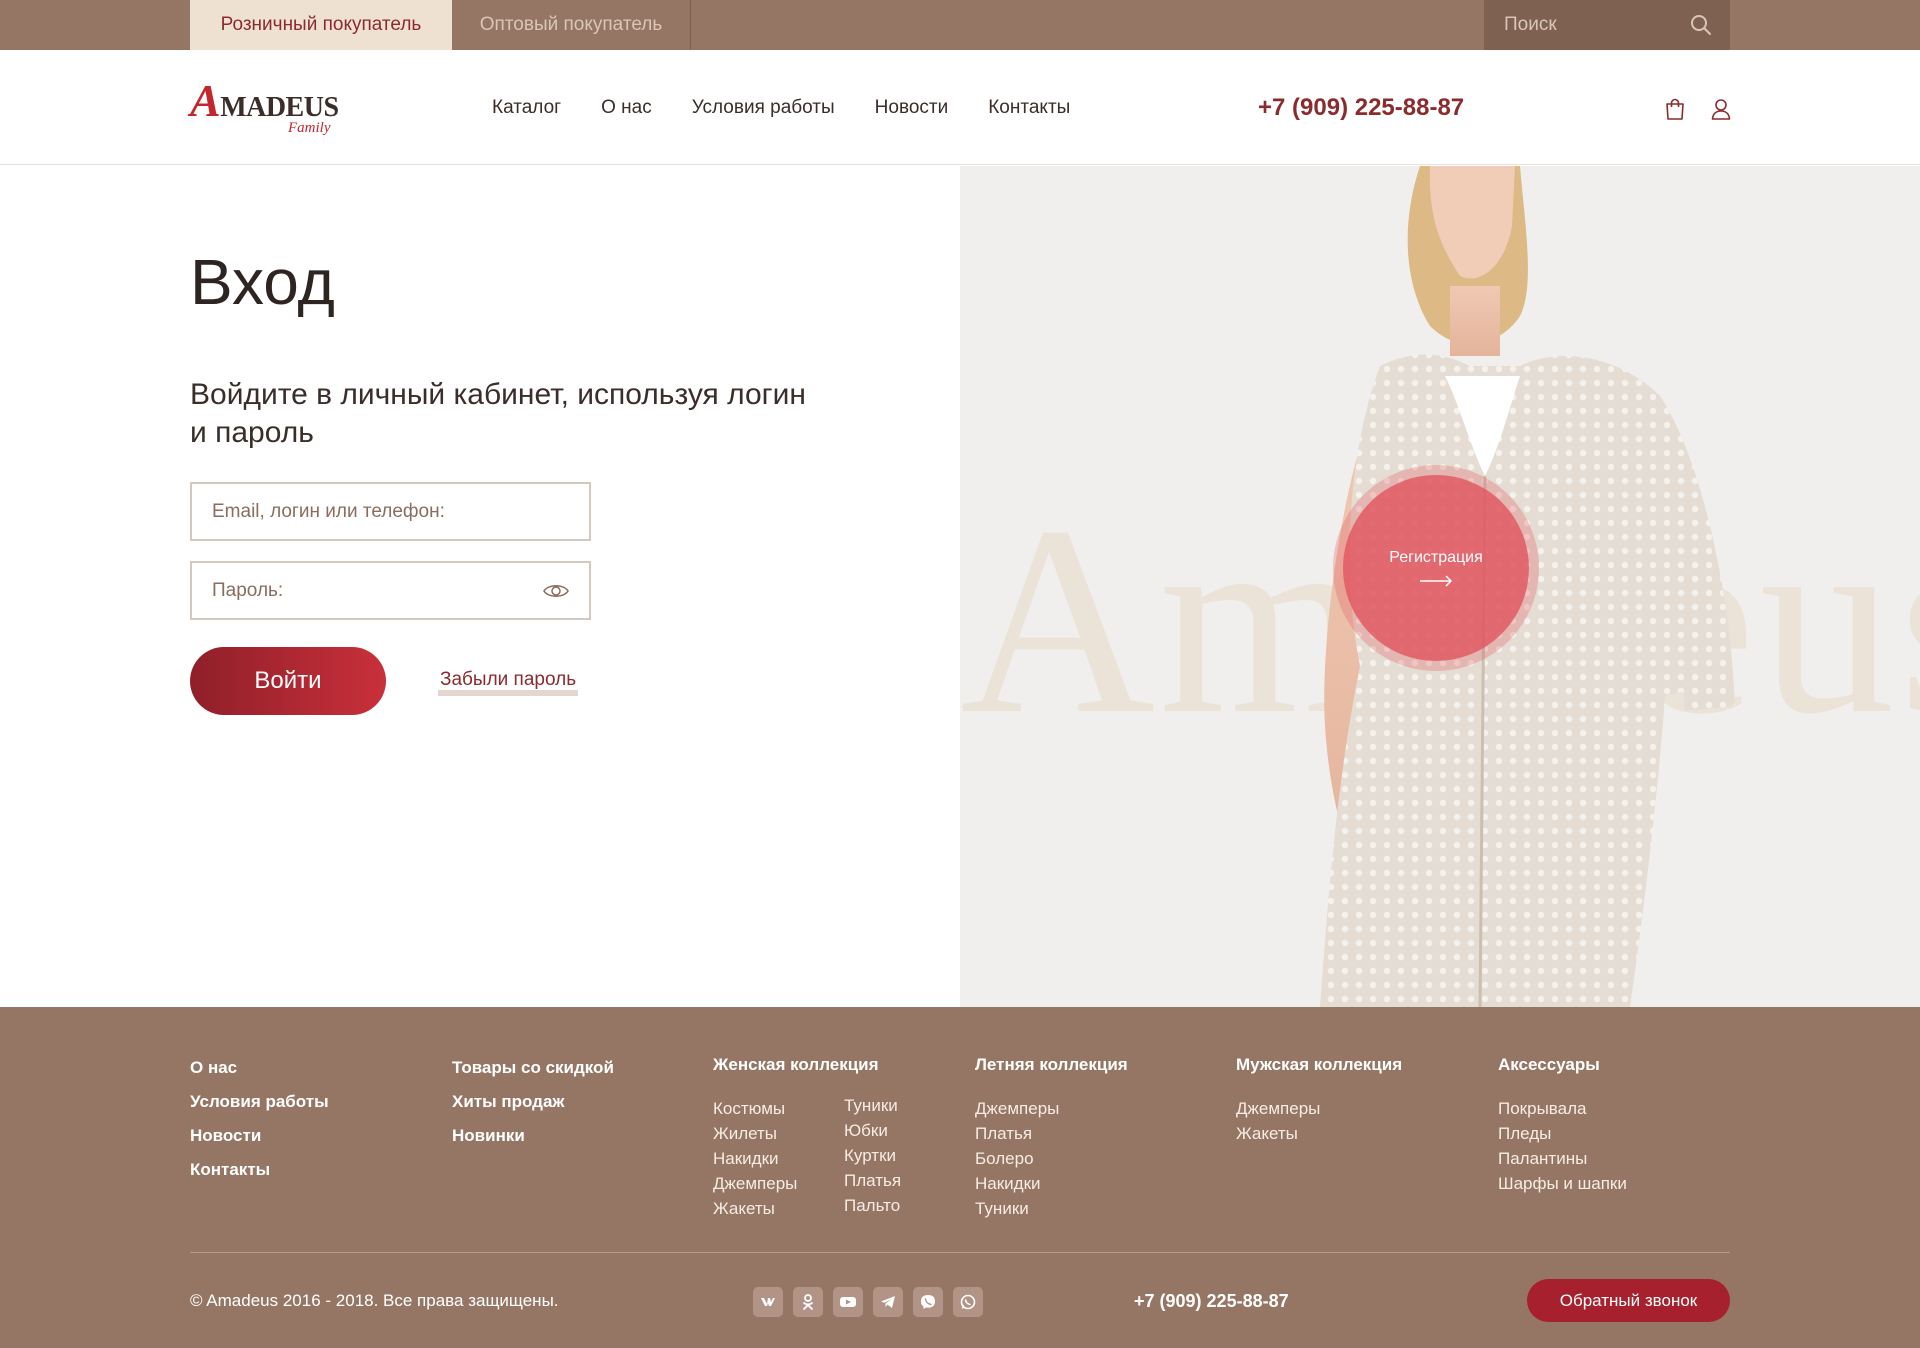  I want to click on footer-link-about: О нас, so click(259, 1068).